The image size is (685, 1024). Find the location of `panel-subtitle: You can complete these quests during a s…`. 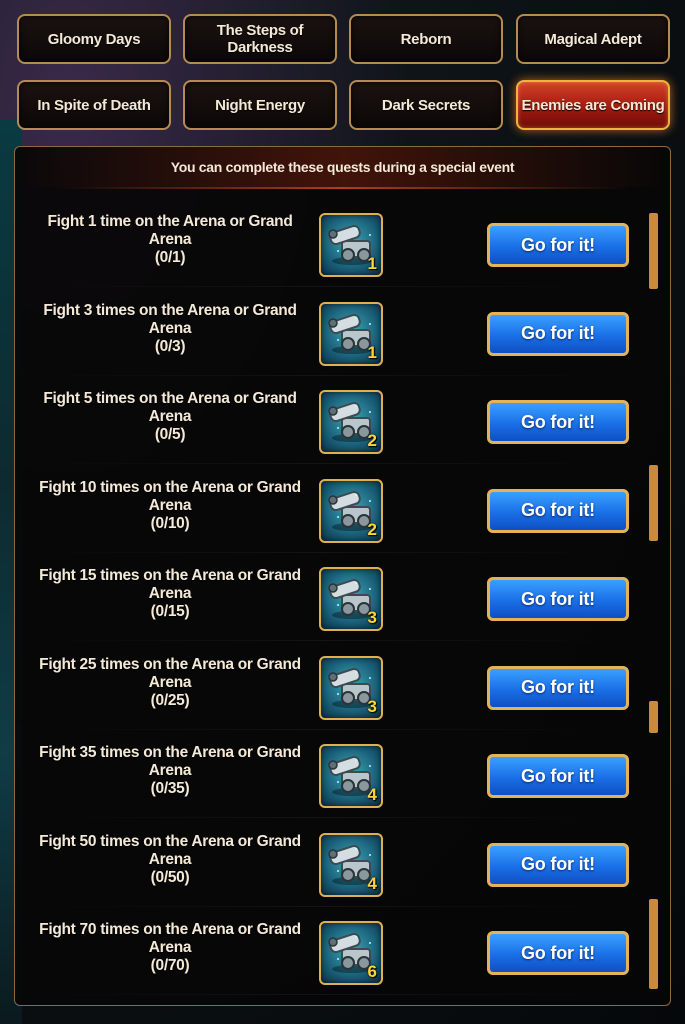

panel-subtitle: You can complete these quests during a s… is located at coordinates (342, 167).